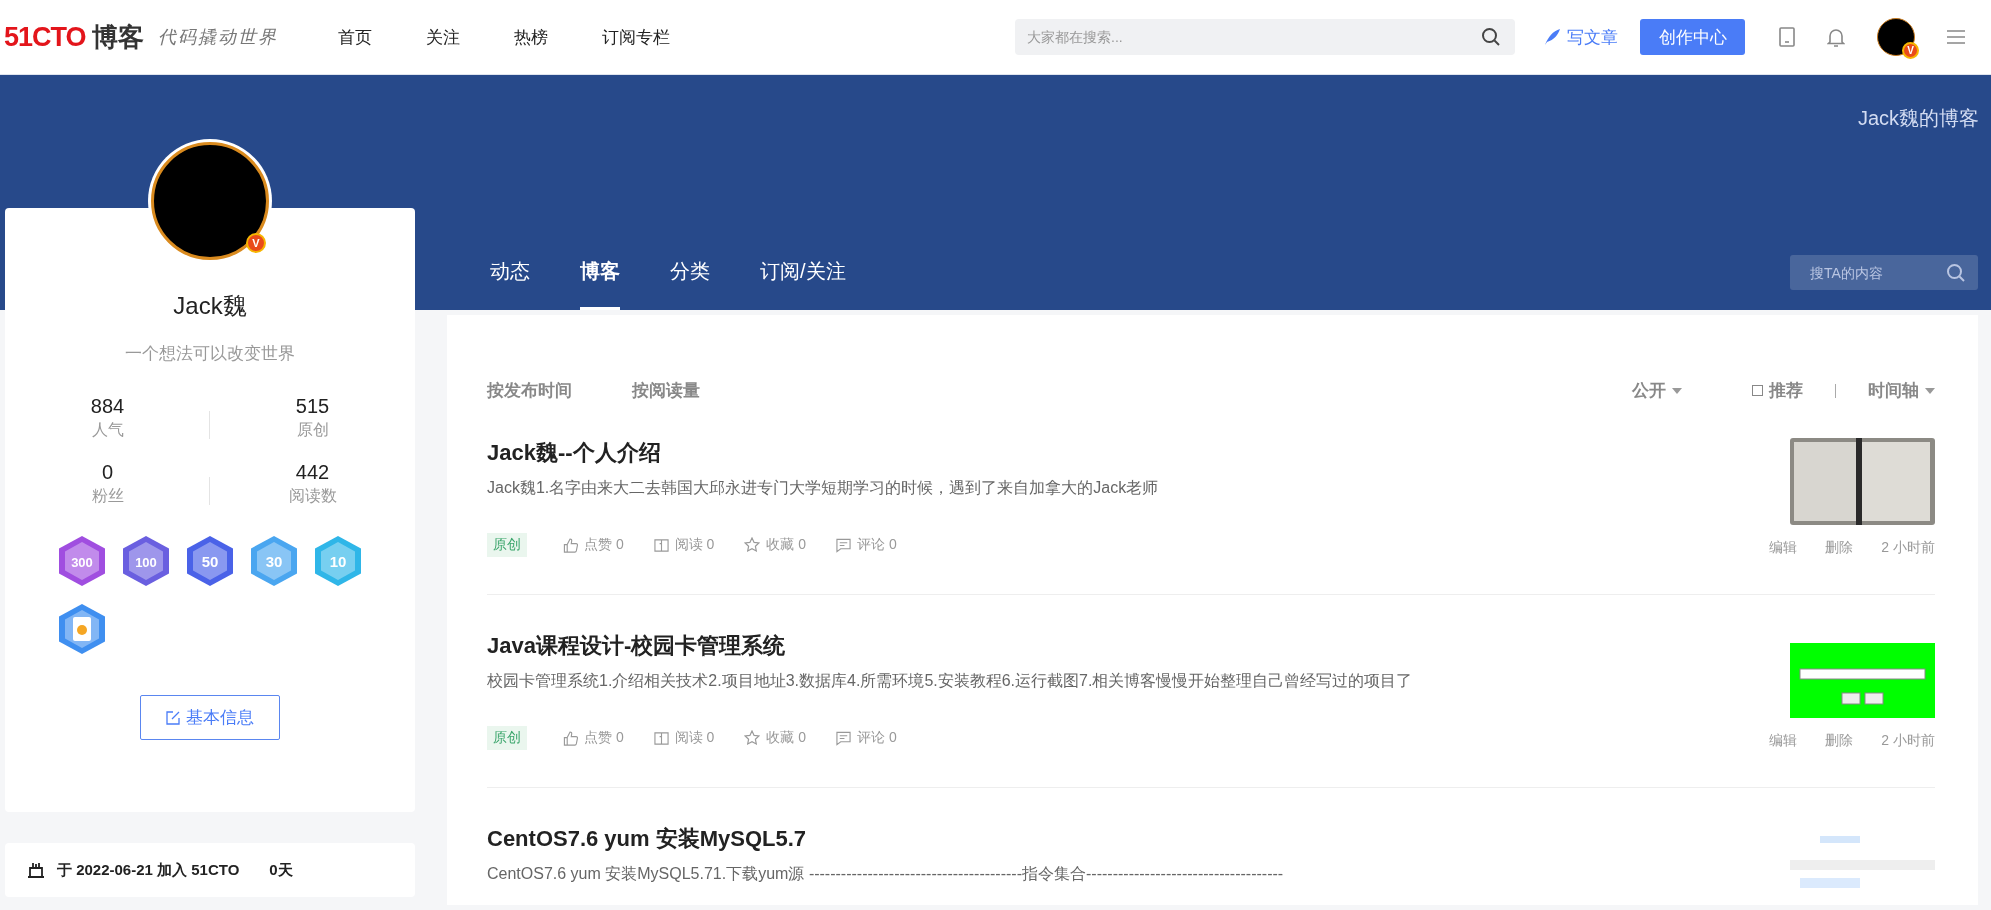 The height and width of the screenshot is (910, 1991). Describe the element at coordinates (1552, 37) in the screenshot. I see `feather-icon` at that location.